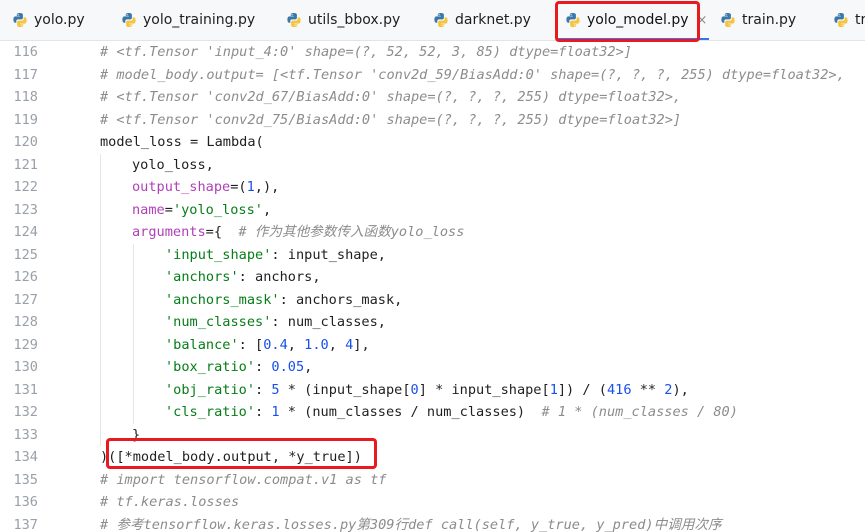  I want to click on code-token: * (num_classes / num_classes), so click(410, 412).